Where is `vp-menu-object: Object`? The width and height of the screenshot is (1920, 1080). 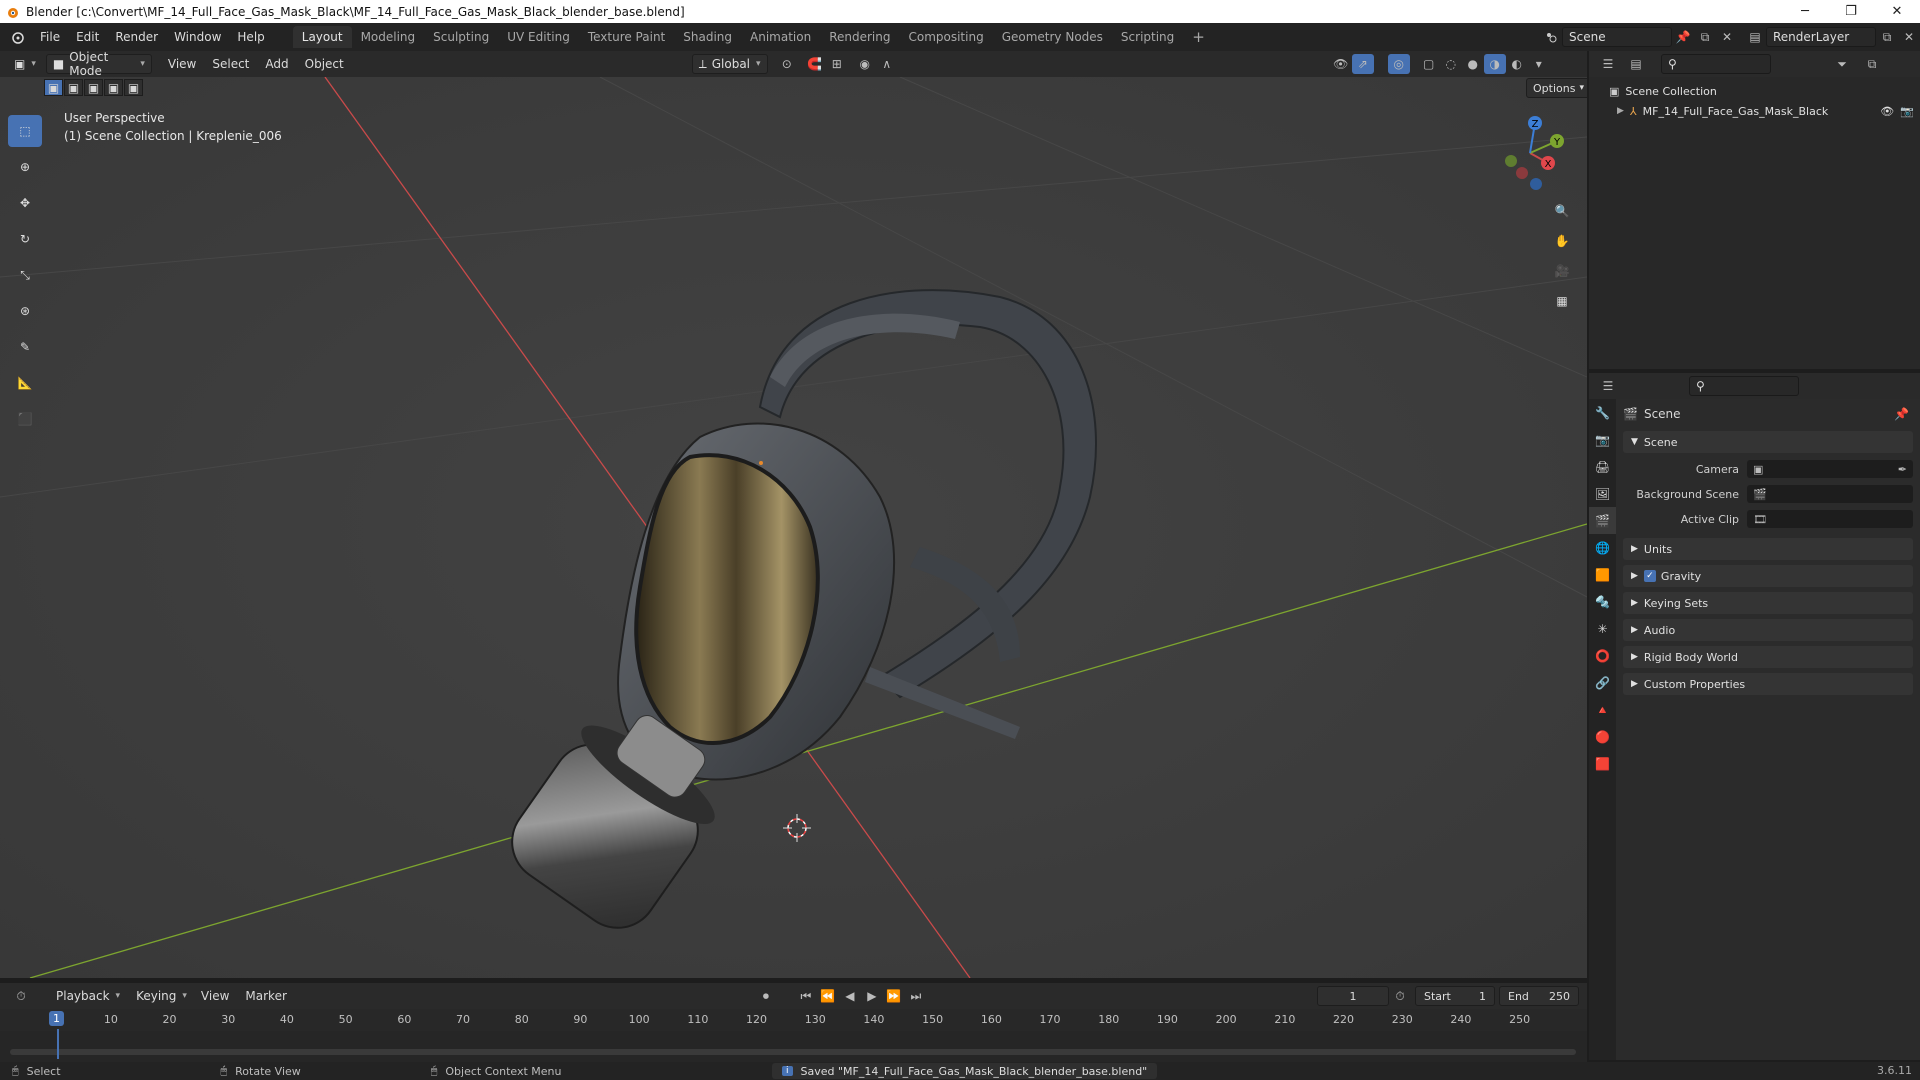
vp-menu-object: Object is located at coordinates (324, 64).